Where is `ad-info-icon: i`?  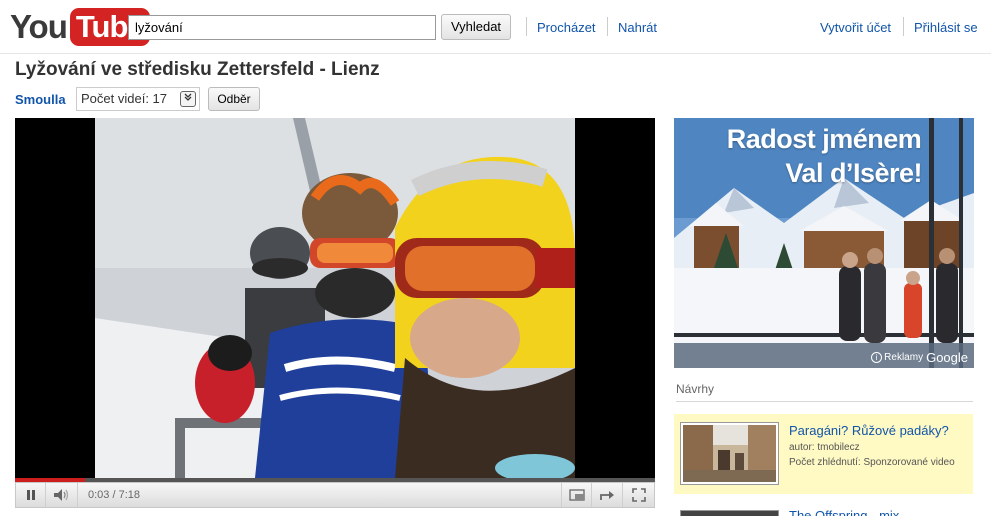
ad-info-icon: i is located at coordinates (877, 357).